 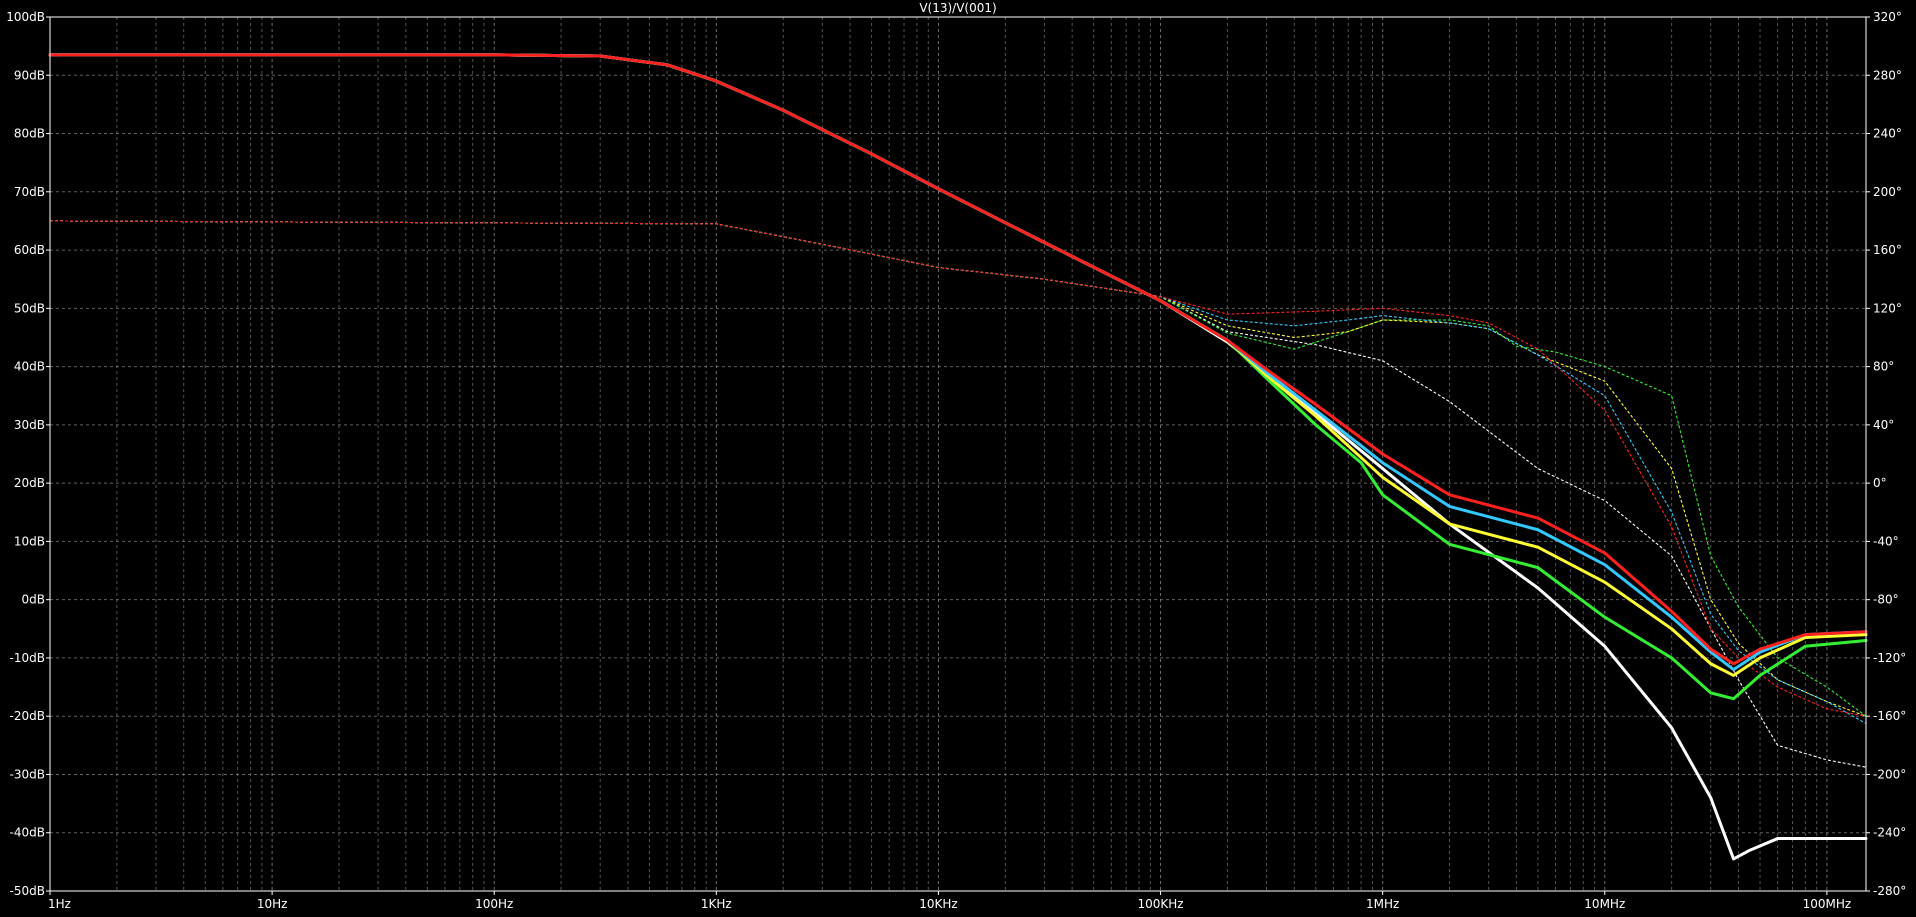 I want to click on left-tick-label: 0dB, so click(x=33, y=600).